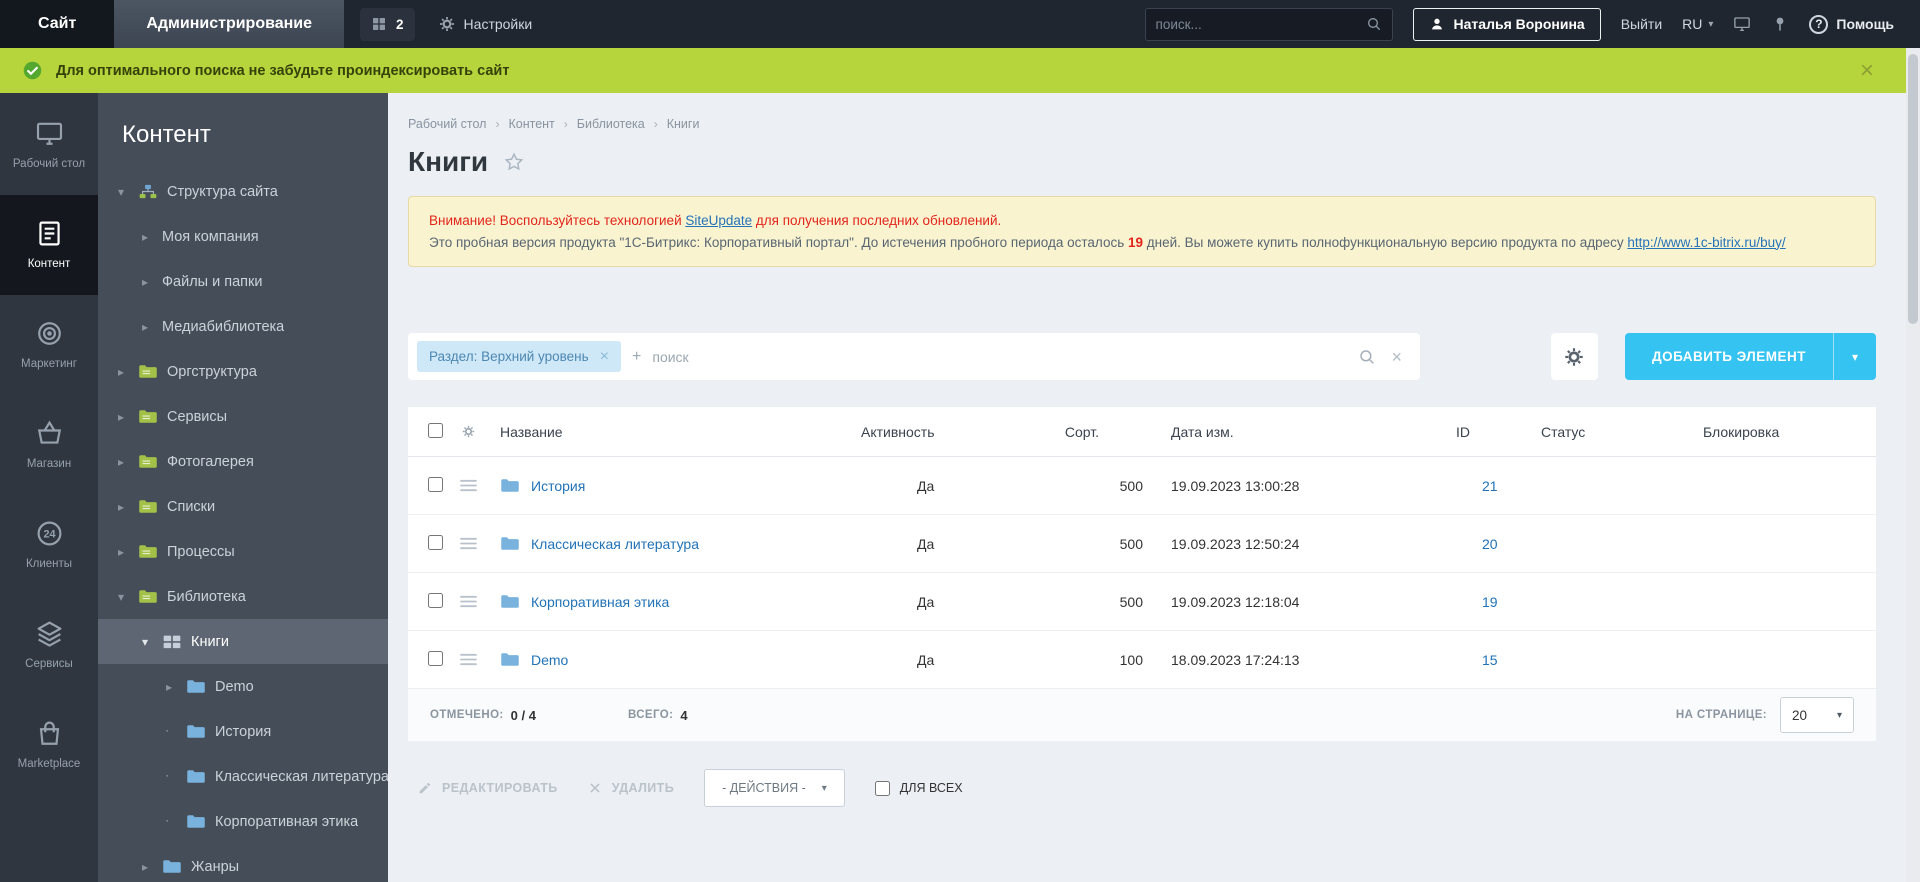  Describe the element at coordinates (718, 220) in the screenshot. I see `siteupdate-link: SiteUpdate` at that location.